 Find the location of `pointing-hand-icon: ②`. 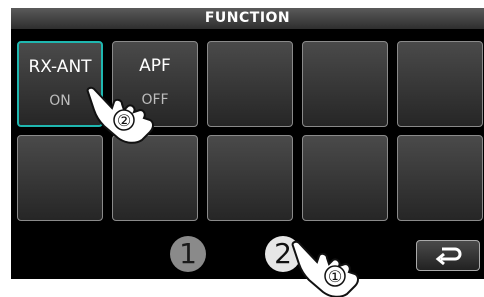

pointing-hand-icon: ② is located at coordinates (120, 115).